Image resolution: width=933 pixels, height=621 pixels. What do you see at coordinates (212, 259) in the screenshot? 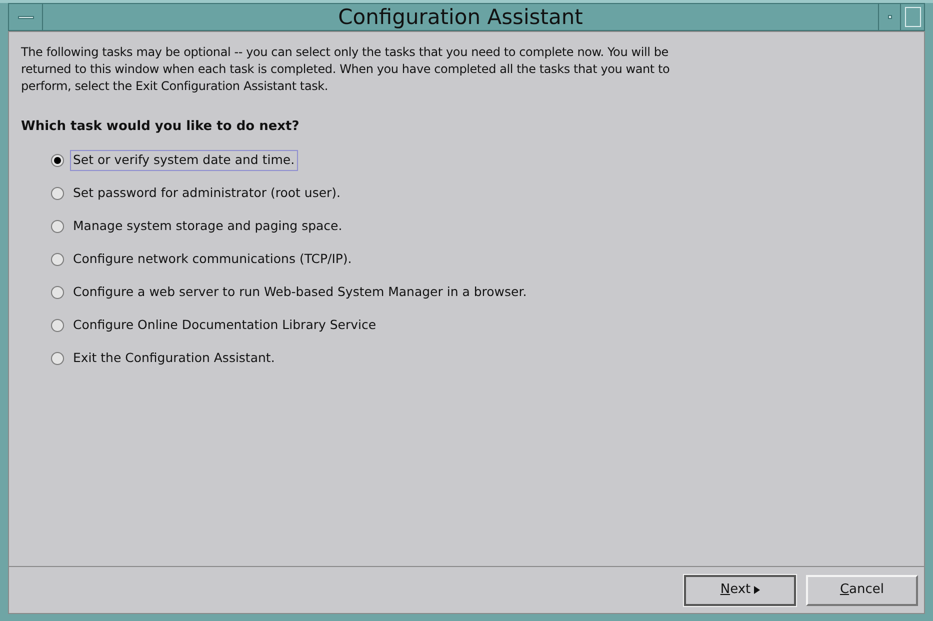
I see `option-label: Configure network communications (TCP/IP).` at bounding box center [212, 259].